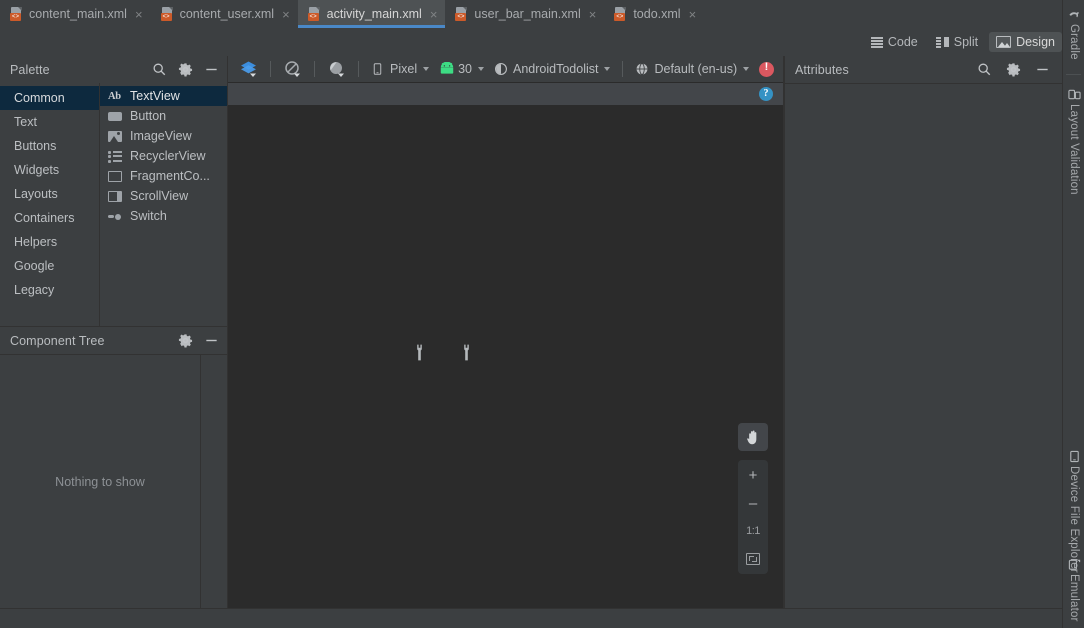 The height and width of the screenshot is (628, 1084). Describe the element at coordinates (753, 559) in the screenshot. I see `zoom-to-fit-button` at that location.